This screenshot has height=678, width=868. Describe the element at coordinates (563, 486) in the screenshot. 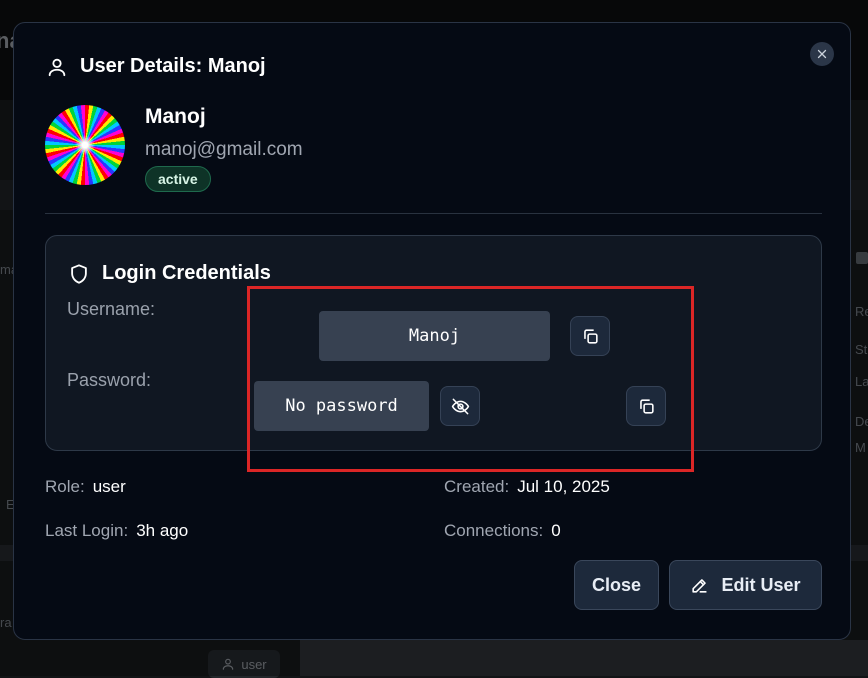

I see `created-value: Jul 10, 2025` at that location.